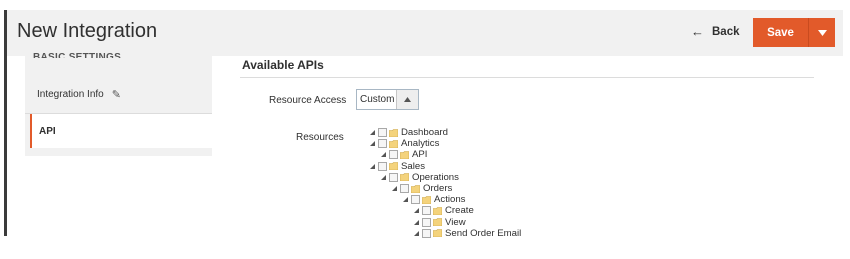 This screenshot has width=850, height=259. I want to click on resource-access-label: Resource Access, so click(308, 100).